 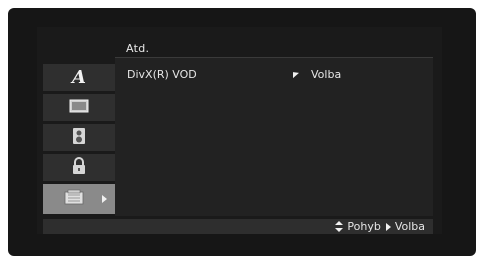 What do you see at coordinates (364, 226) in the screenshot?
I see `move-hint-label: Pohyb` at bounding box center [364, 226].